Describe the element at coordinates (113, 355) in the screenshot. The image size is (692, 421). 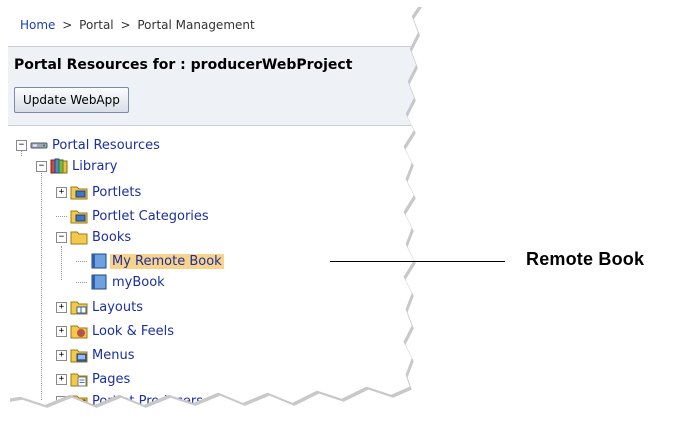
I see `tree-label: Menus` at that location.